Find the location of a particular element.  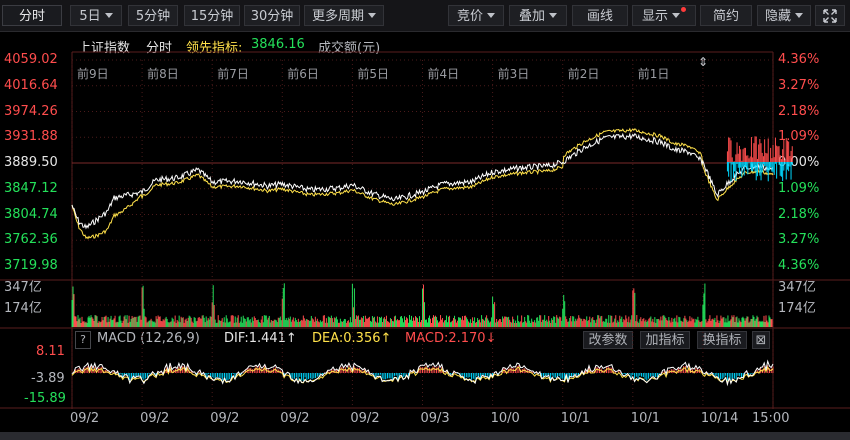

day-label: 前9日 is located at coordinates (93, 73).